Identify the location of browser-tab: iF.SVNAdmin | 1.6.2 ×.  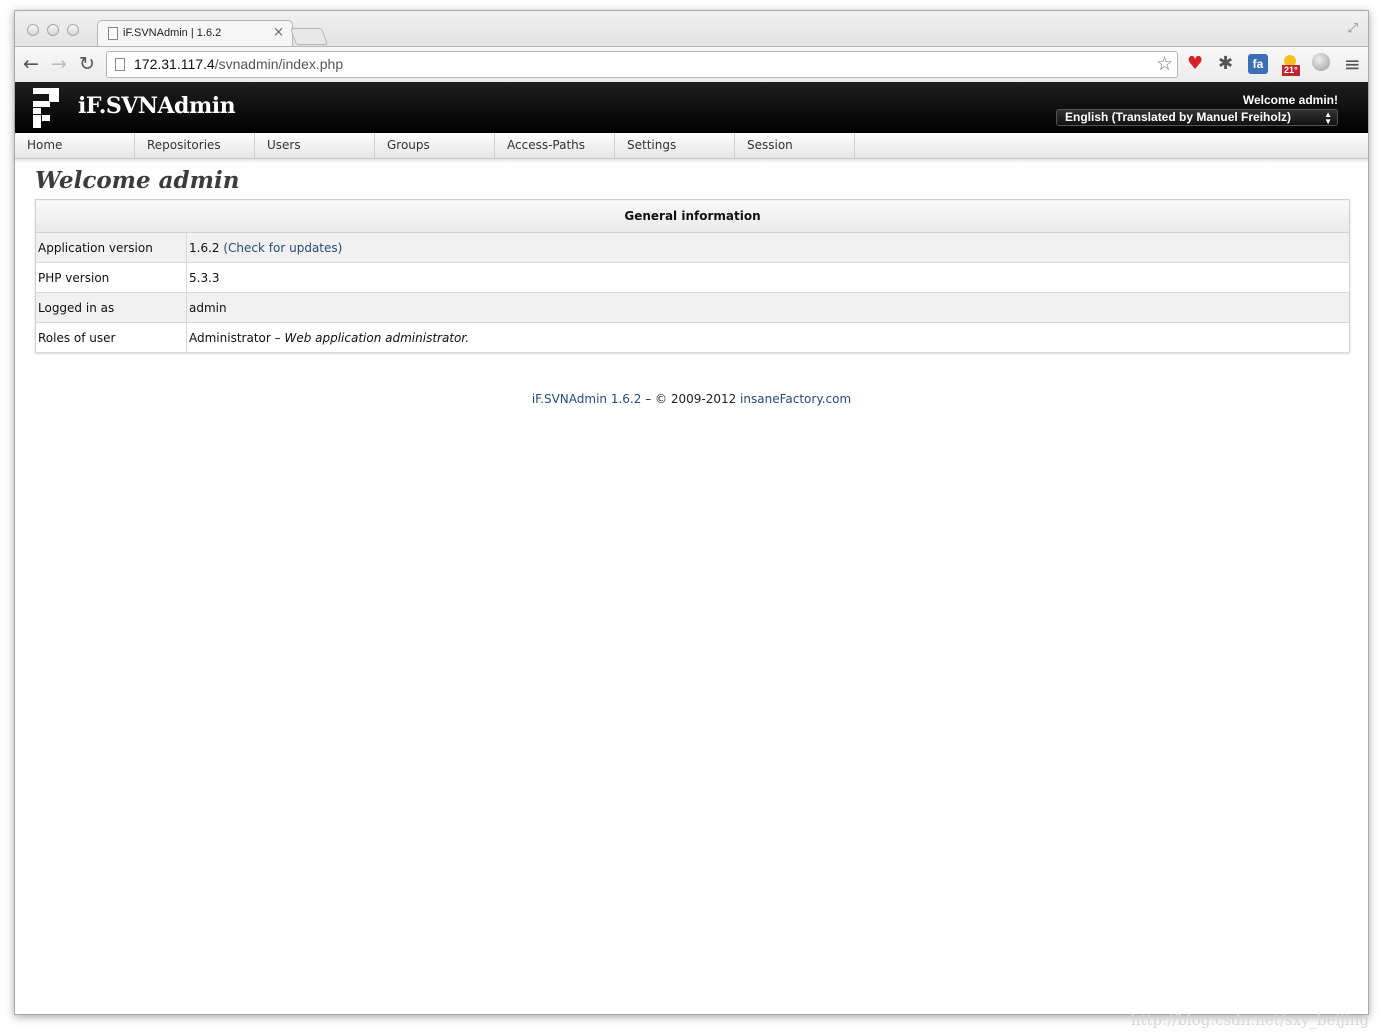
(195, 33).